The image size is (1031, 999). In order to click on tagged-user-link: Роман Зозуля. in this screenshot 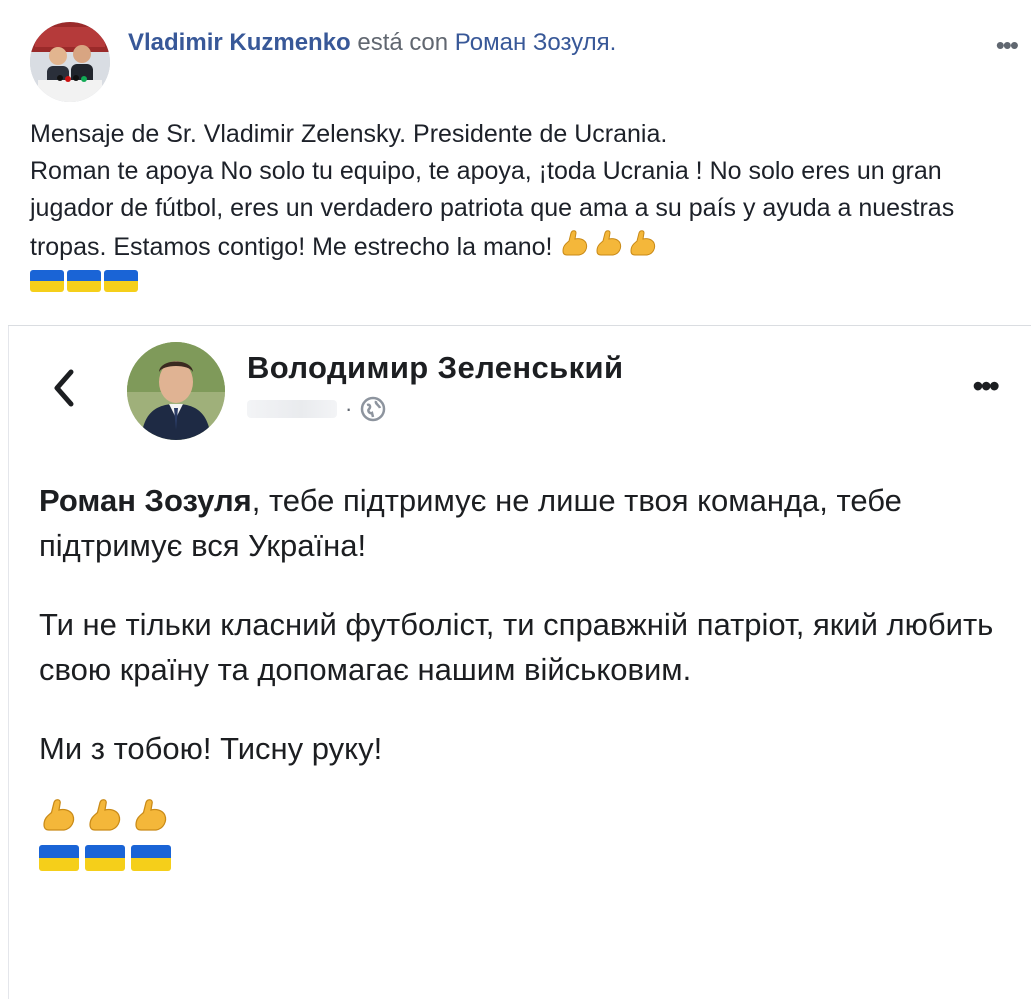, I will do `click(536, 42)`.